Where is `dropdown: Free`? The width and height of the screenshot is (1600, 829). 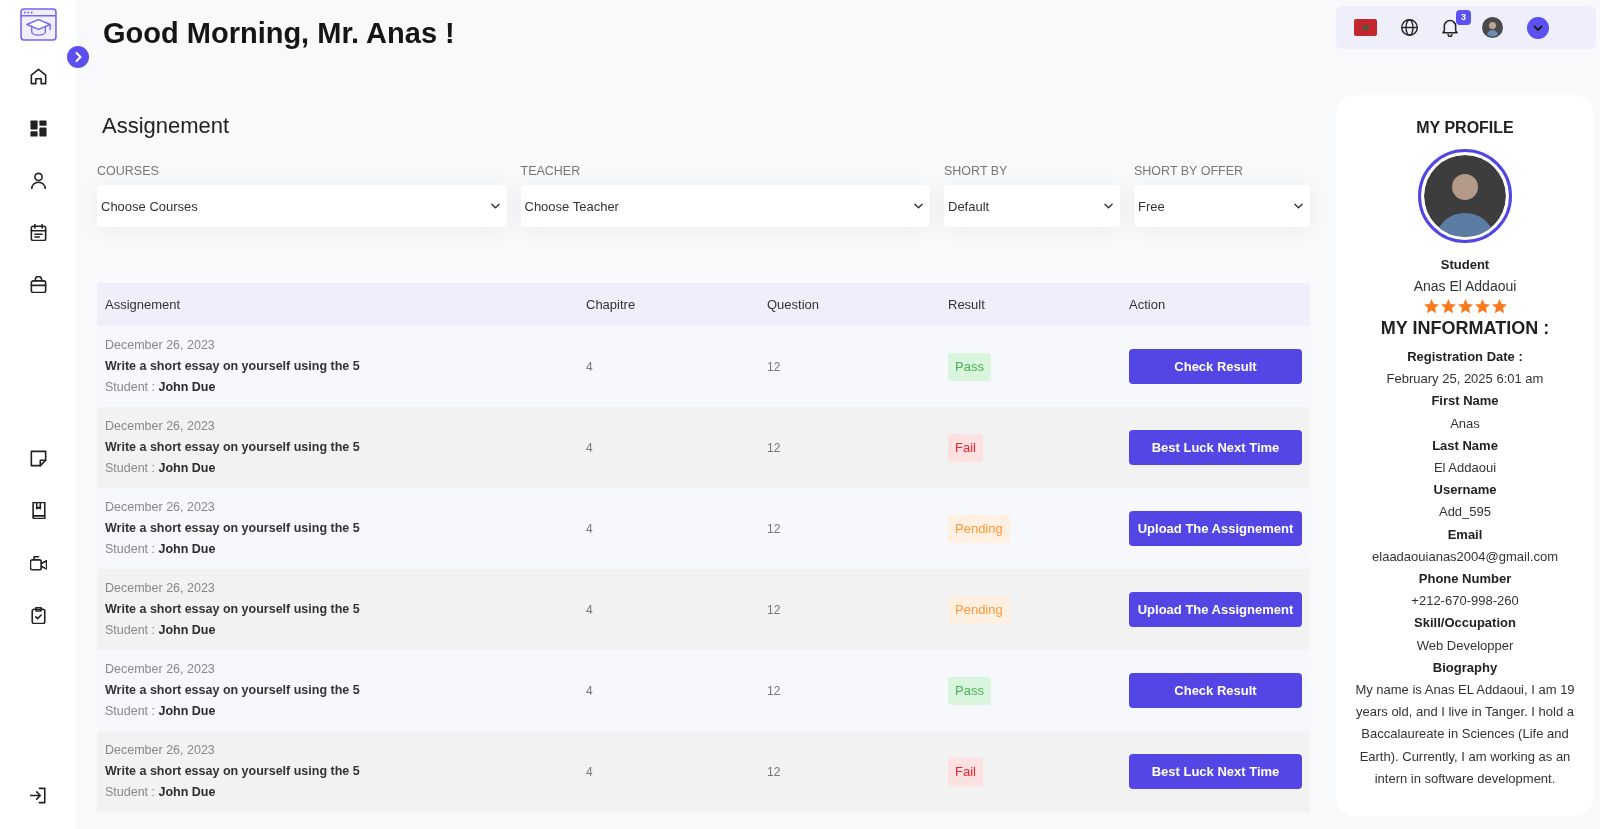
dropdown: Free is located at coordinates (1222, 206).